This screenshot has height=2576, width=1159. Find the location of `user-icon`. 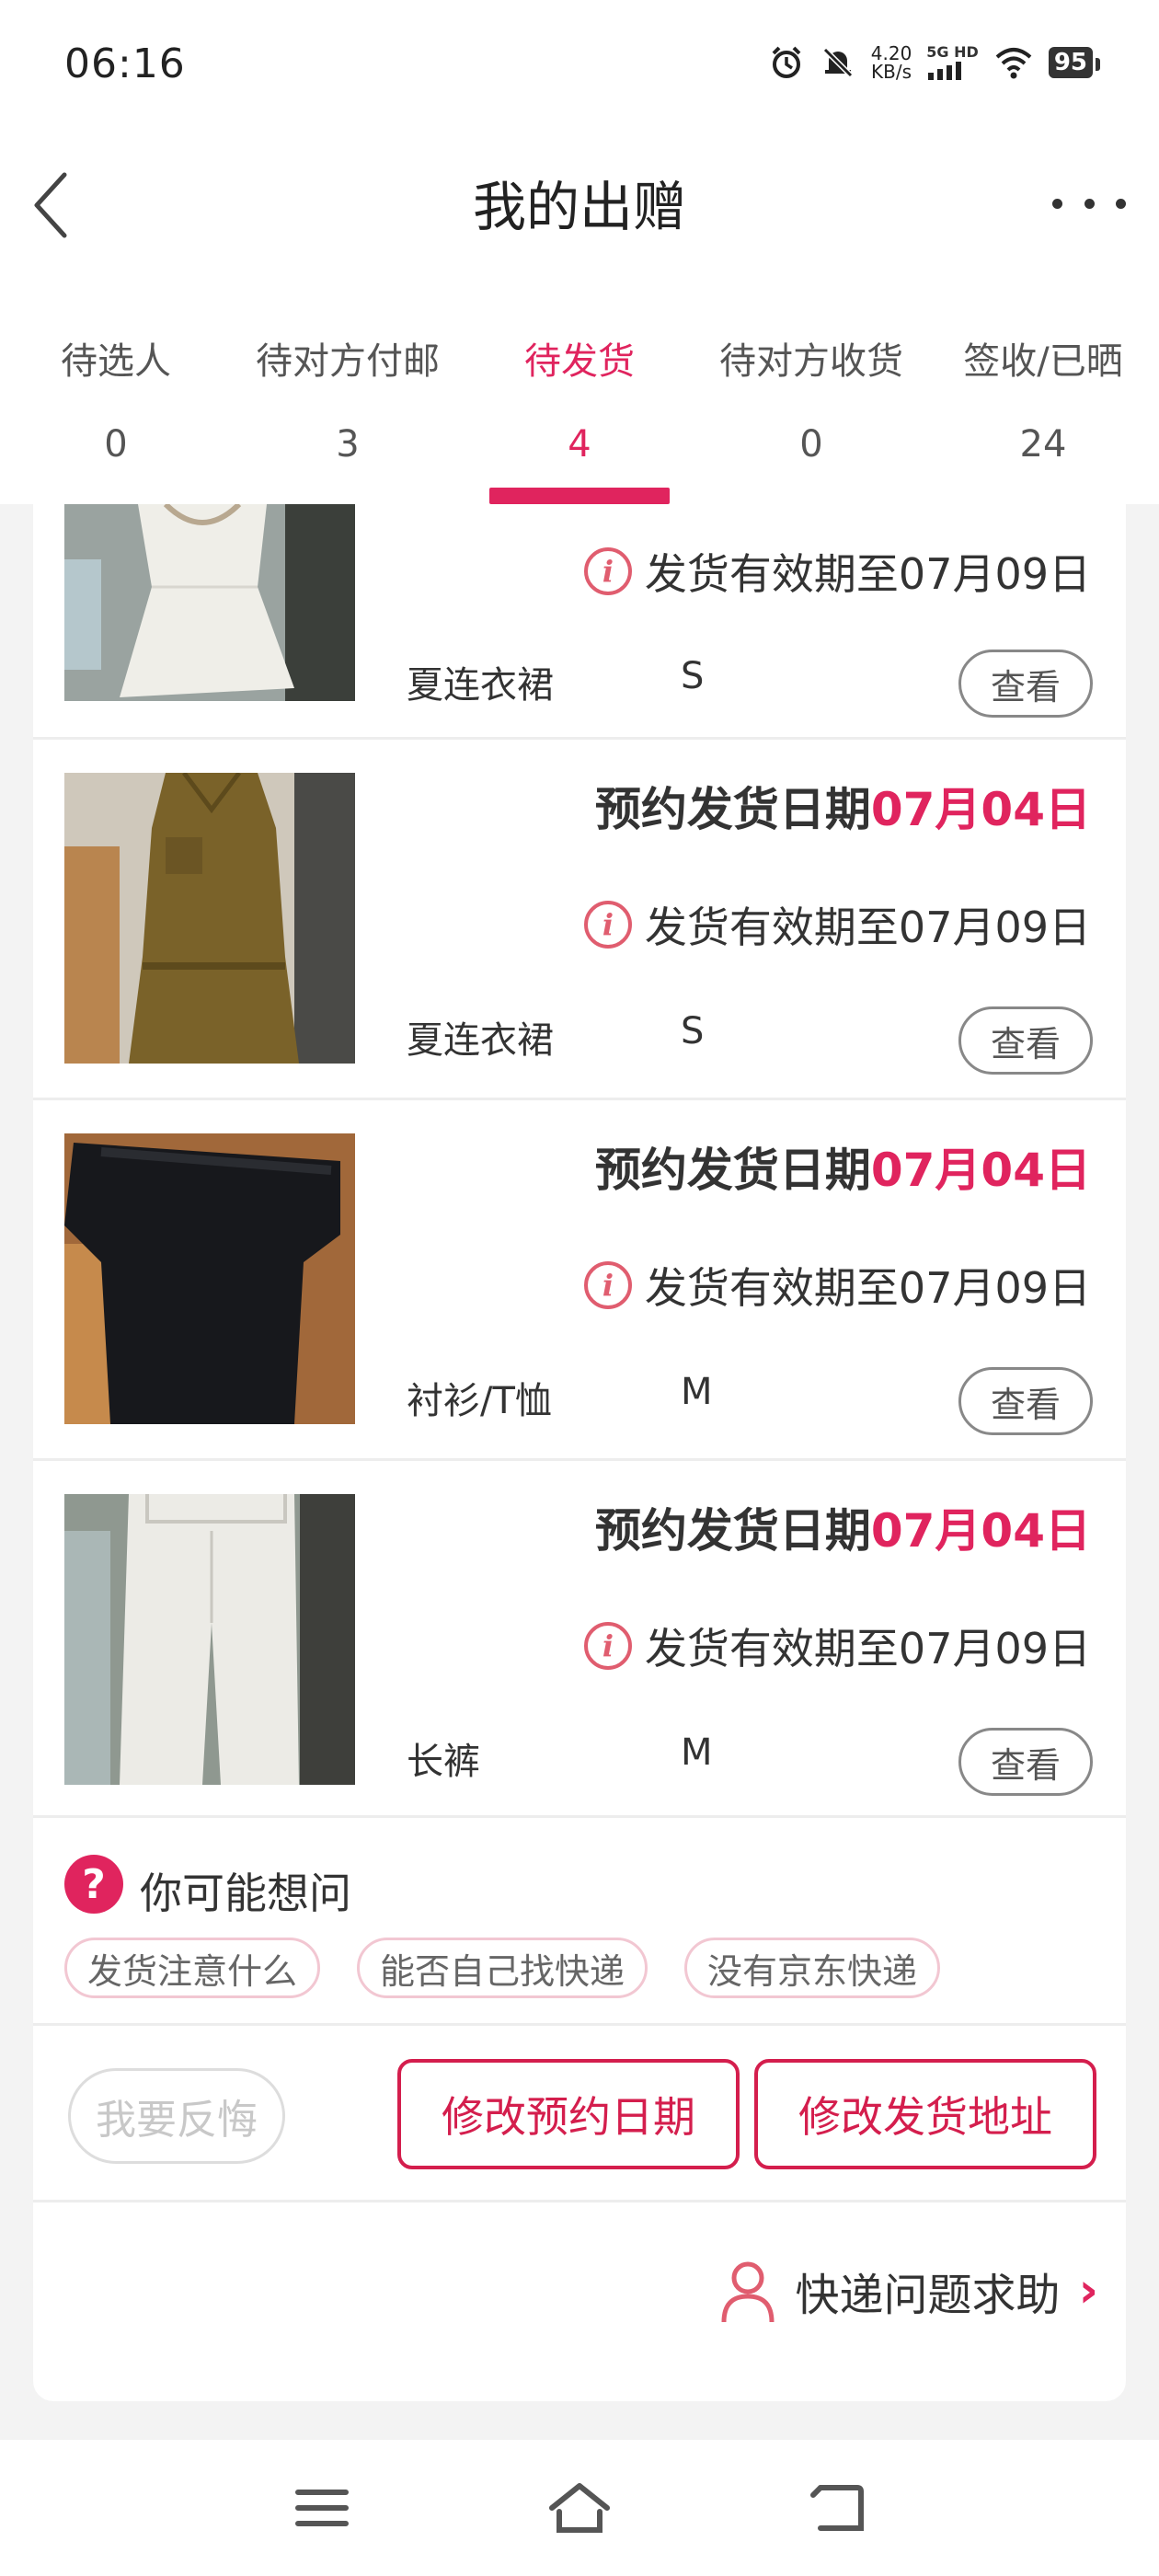

user-icon is located at coordinates (748, 2292).